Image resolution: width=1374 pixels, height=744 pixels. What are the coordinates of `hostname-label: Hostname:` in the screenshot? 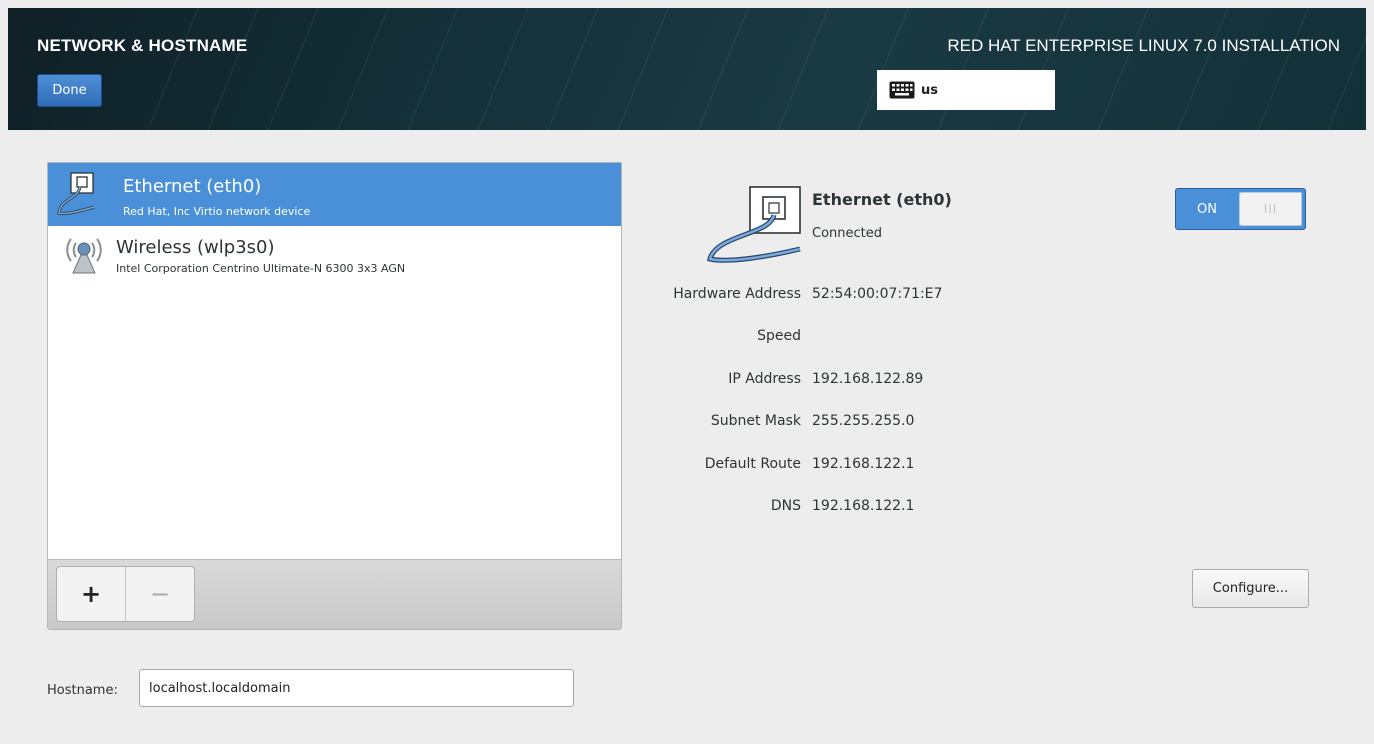 It's located at (82, 690).